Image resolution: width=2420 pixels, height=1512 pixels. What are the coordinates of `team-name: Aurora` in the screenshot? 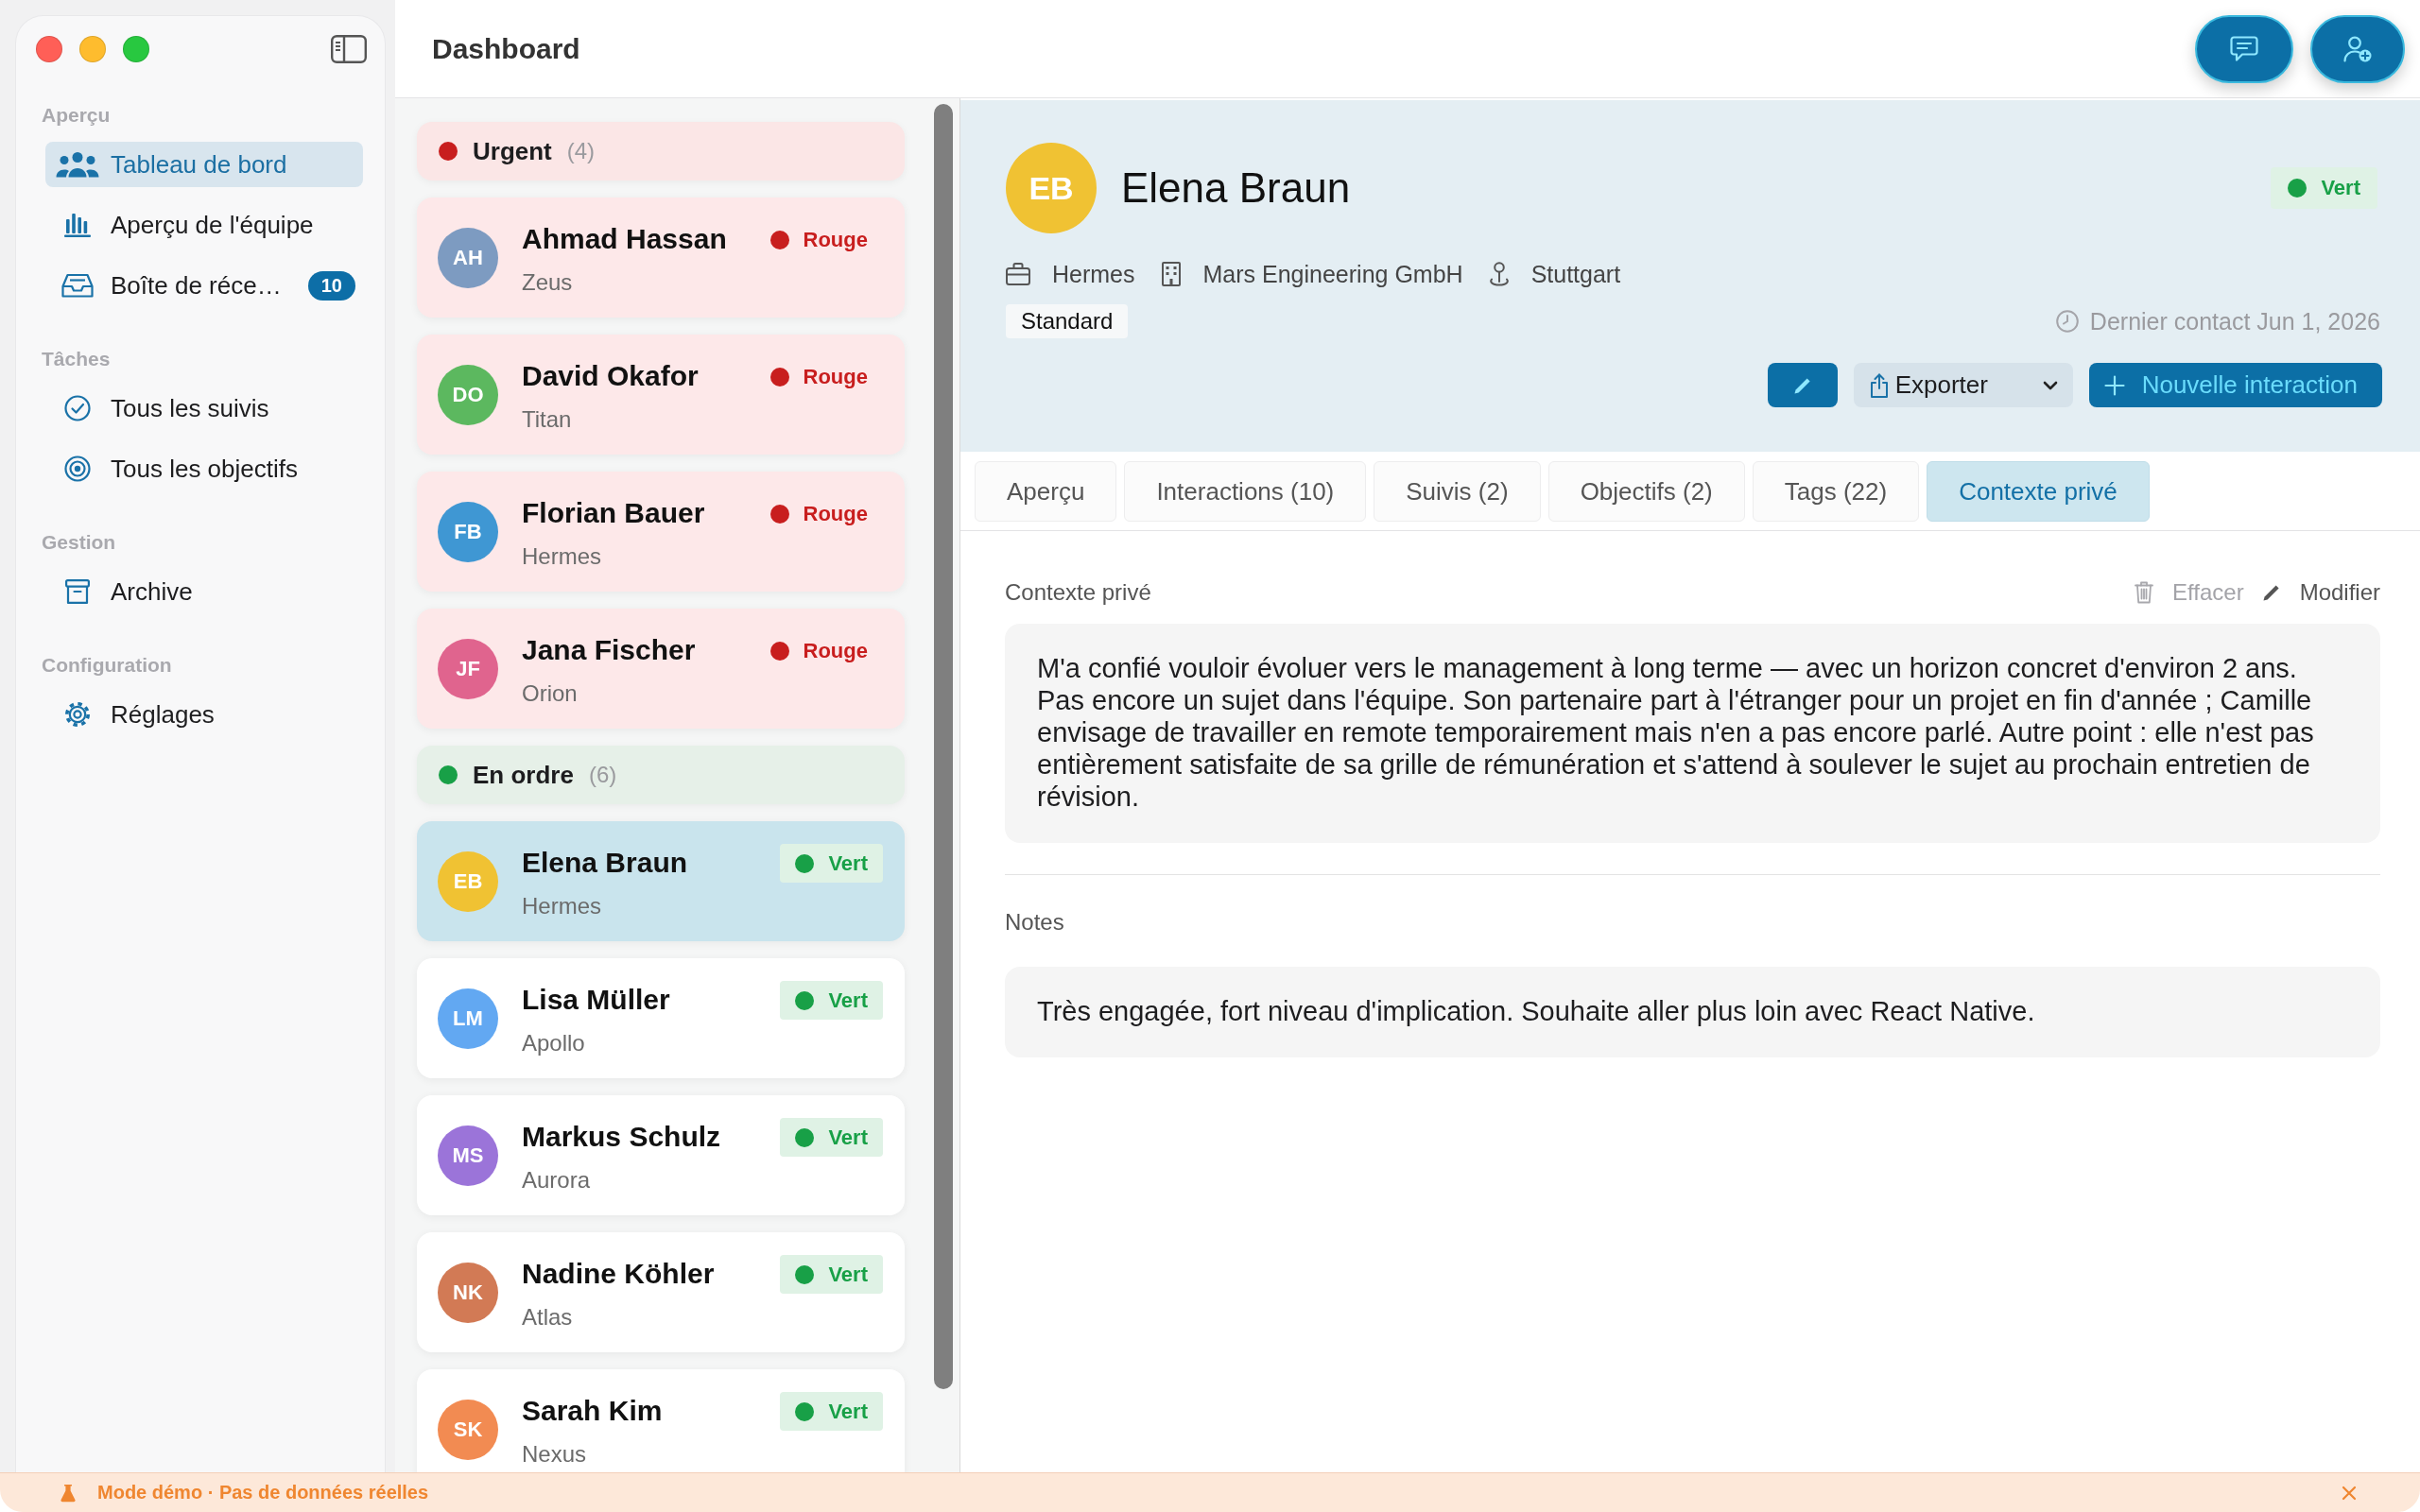 It's located at (557, 1180).